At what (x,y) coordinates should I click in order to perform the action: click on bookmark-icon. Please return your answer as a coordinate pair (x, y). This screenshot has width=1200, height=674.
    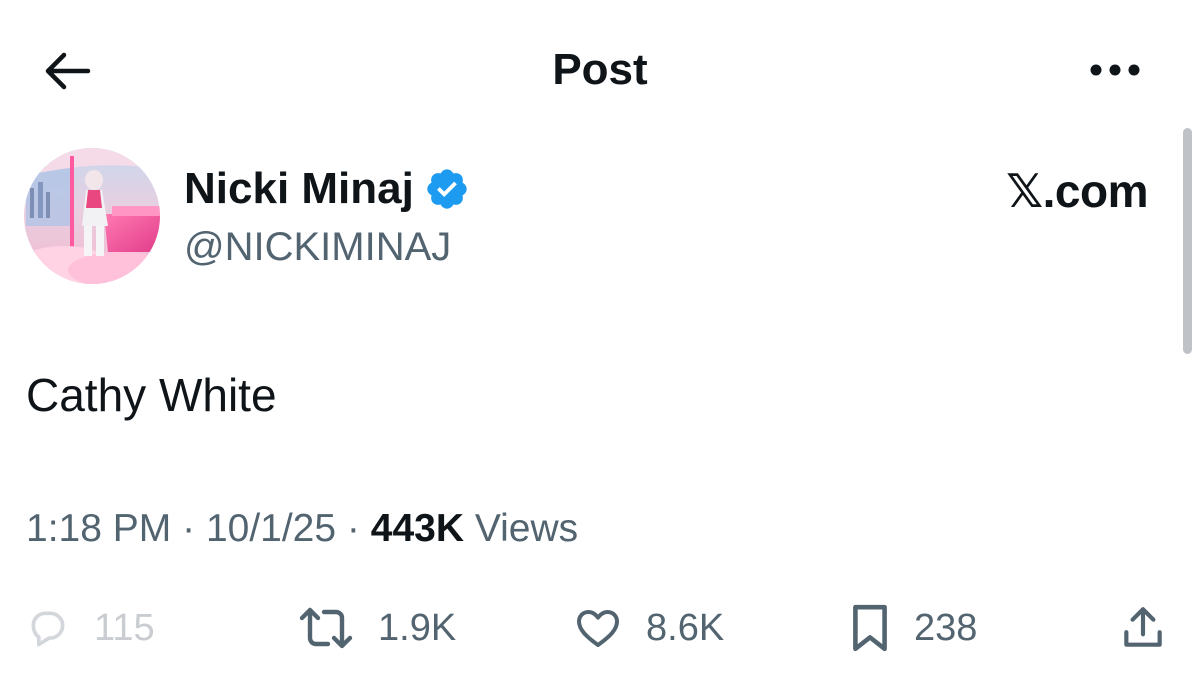
    Looking at the image, I should click on (870, 628).